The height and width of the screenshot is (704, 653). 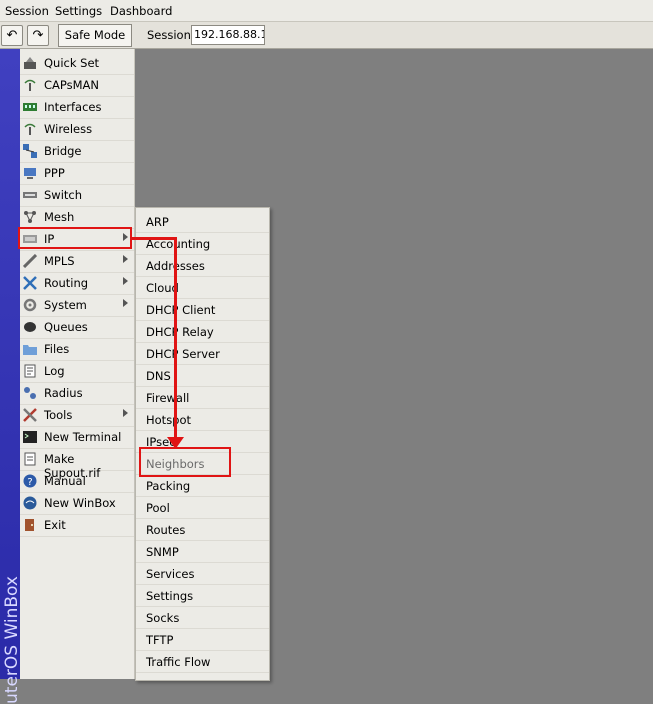 I want to click on undo-icon: ↶, so click(x=12, y=35).